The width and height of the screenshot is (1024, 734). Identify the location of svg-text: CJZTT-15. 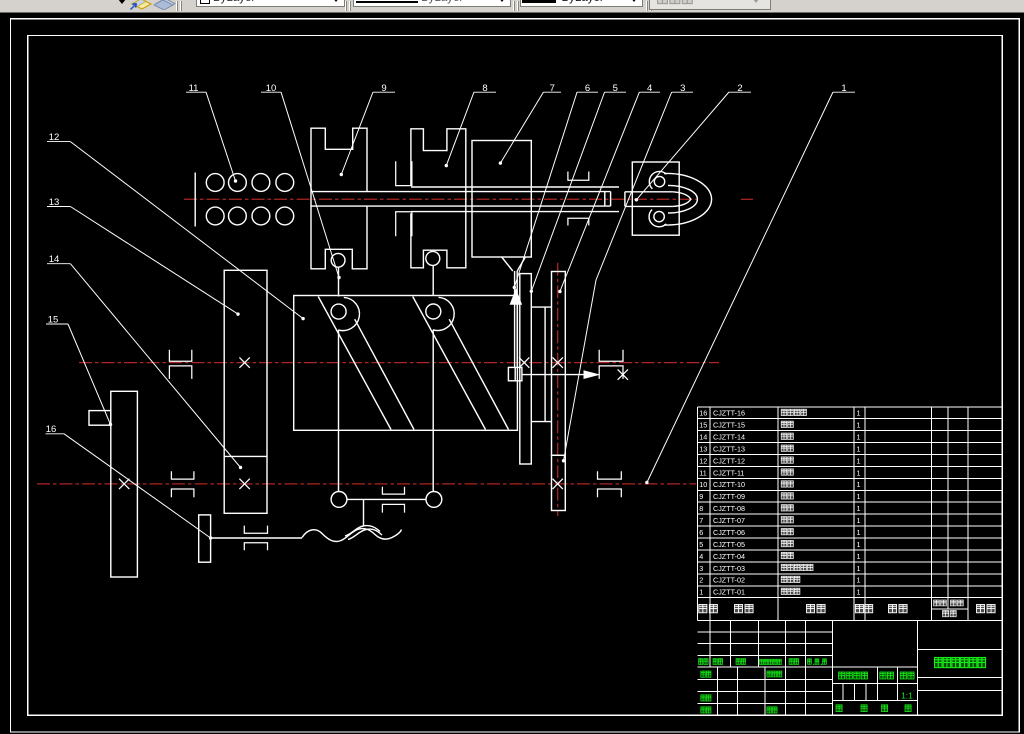
(729, 425).